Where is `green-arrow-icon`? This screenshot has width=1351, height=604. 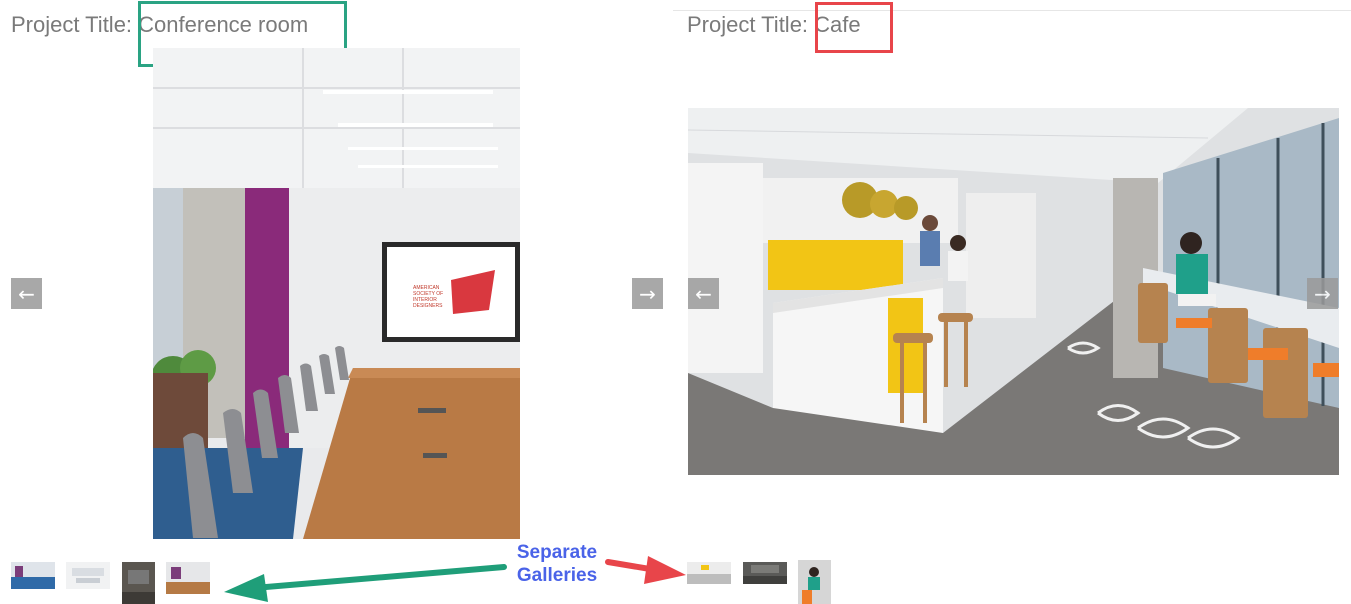
green-arrow-icon is located at coordinates (246, 588).